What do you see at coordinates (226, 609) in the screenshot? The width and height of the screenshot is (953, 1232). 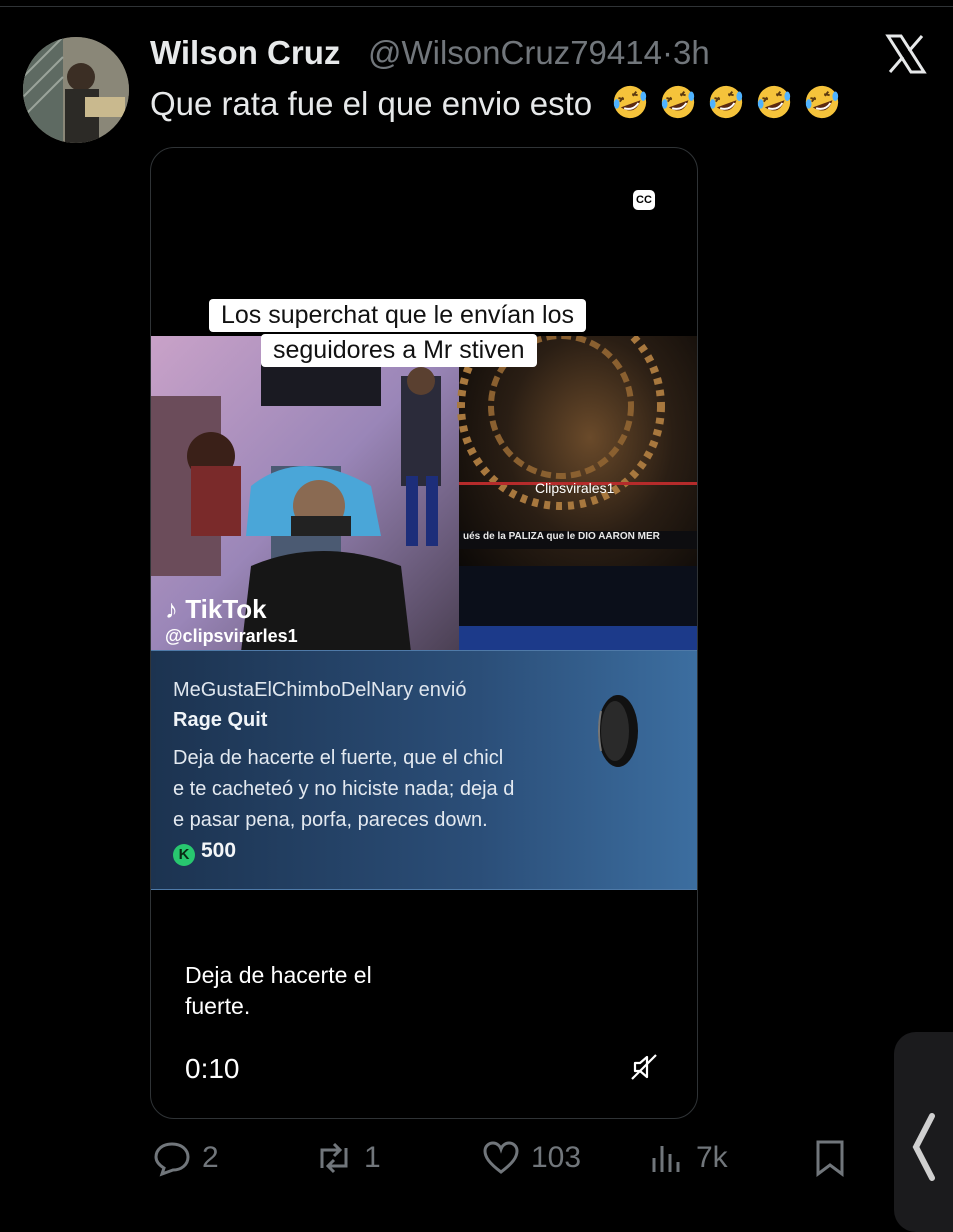 I see `tiktok-label: TikTok` at bounding box center [226, 609].